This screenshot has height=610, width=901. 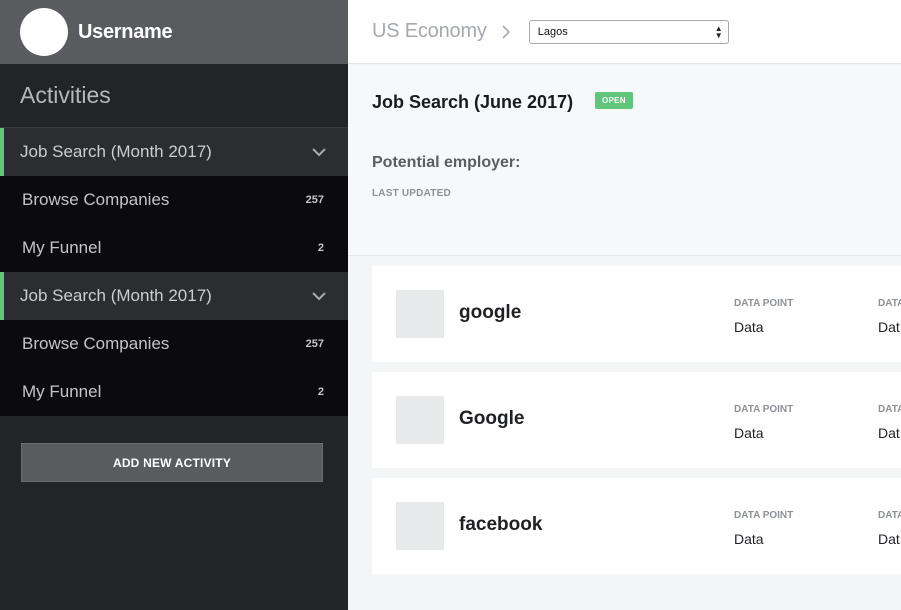 What do you see at coordinates (174, 32) in the screenshot?
I see `user-bar: Username` at bounding box center [174, 32].